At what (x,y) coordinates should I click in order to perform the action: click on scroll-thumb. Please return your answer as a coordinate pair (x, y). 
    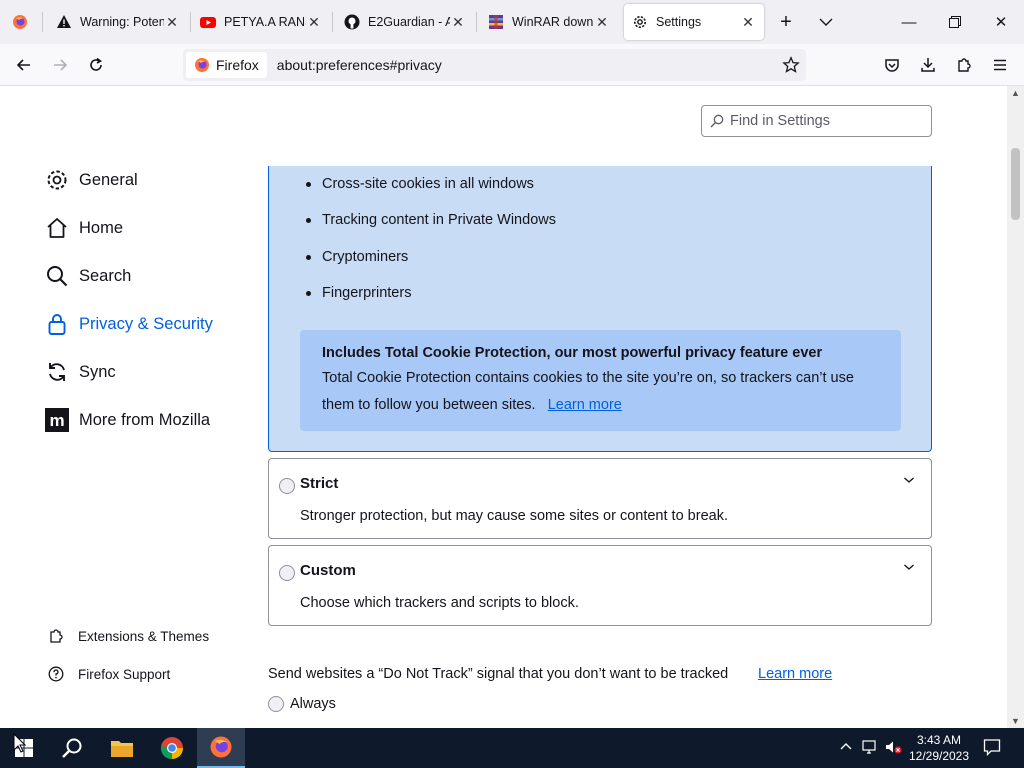
    Looking at the image, I should click on (1015, 184).